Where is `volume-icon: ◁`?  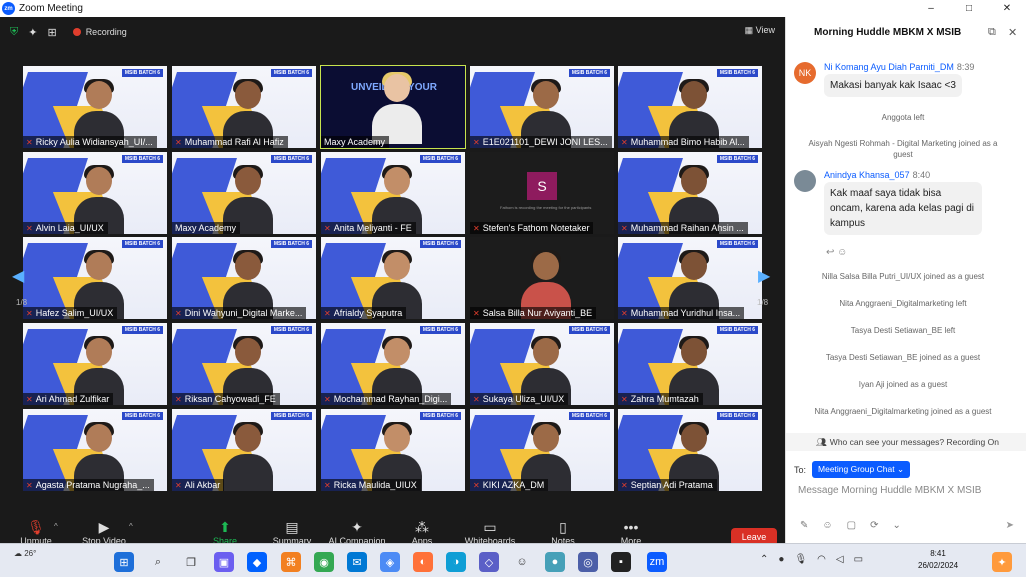 volume-icon: ◁ is located at coordinates (840, 559).